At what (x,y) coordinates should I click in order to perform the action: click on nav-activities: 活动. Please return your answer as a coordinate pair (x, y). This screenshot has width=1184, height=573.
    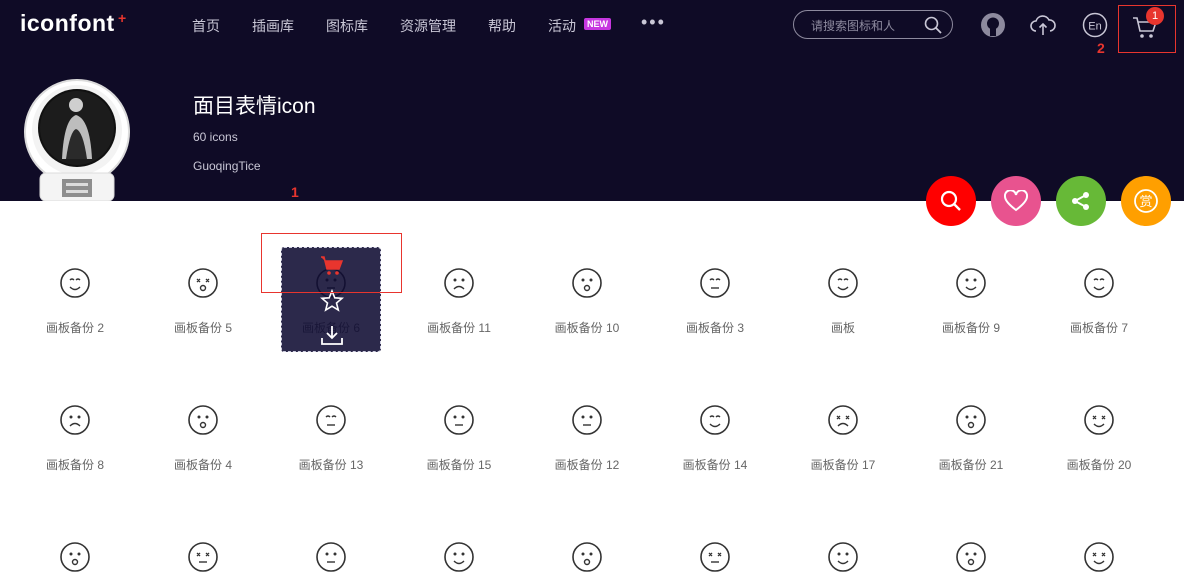
    Looking at the image, I should click on (562, 26).